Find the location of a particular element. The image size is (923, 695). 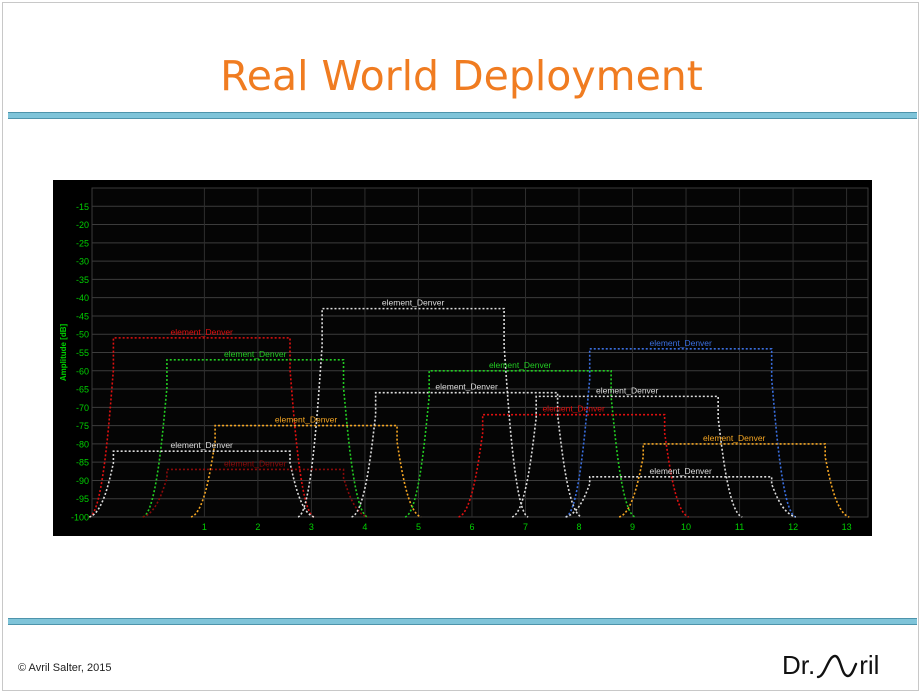

logo-wave-icon is located at coordinates (837, 666).